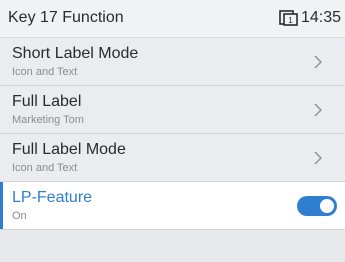 The height and width of the screenshot is (262, 345). Describe the element at coordinates (172, 19) in the screenshot. I see `title-bar: Key 17 Function 1 14:35` at that location.